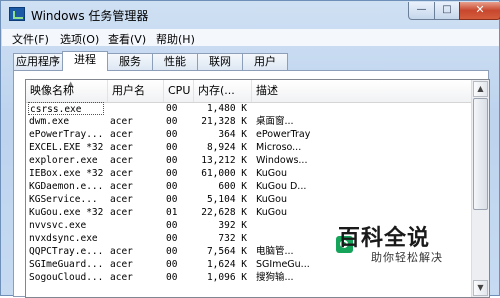 The height and width of the screenshot is (298, 500). I want to click on task-manager-icon, so click(17, 14).